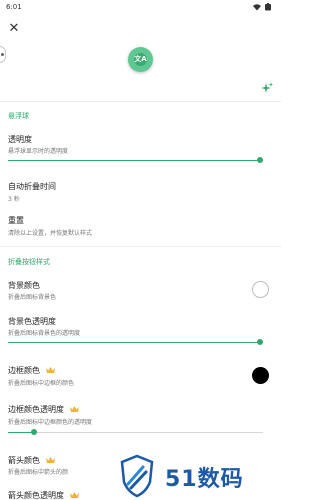 The height and width of the screenshot is (500, 320). Describe the element at coordinates (32, 297) in the screenshot. I see `bg-color-desc: 折叠后图标背景色` at that location.